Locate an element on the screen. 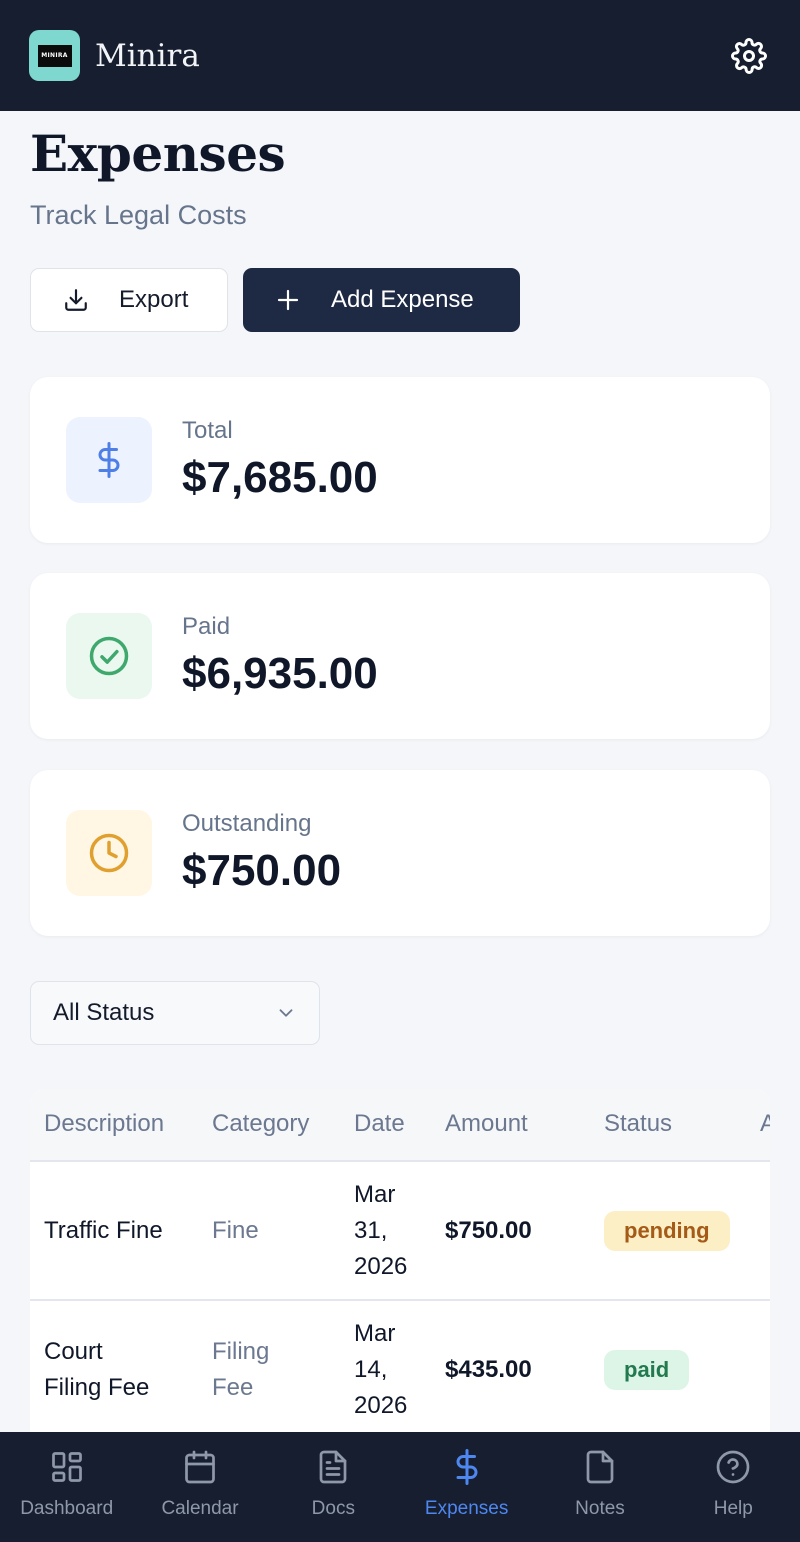 The width and height of the screenshot is (800, 1542). cell-category: Fine is located at coordinates (235, 1231).